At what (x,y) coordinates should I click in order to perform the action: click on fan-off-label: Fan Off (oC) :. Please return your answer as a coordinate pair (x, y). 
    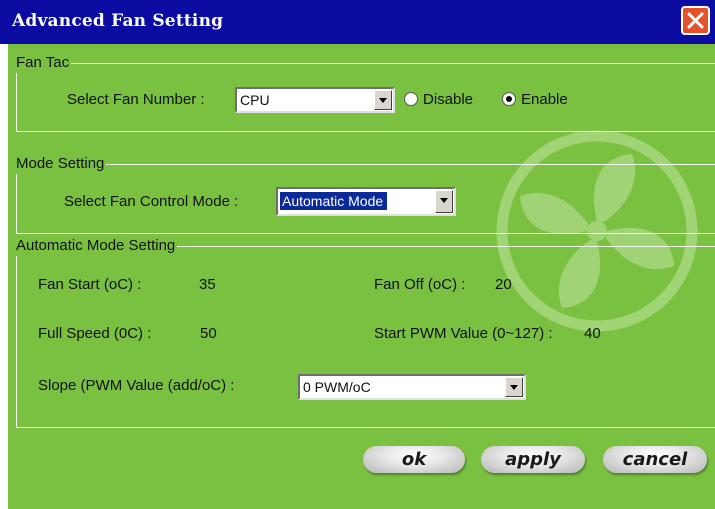
    Looking at the image, I should click on (420, 284).